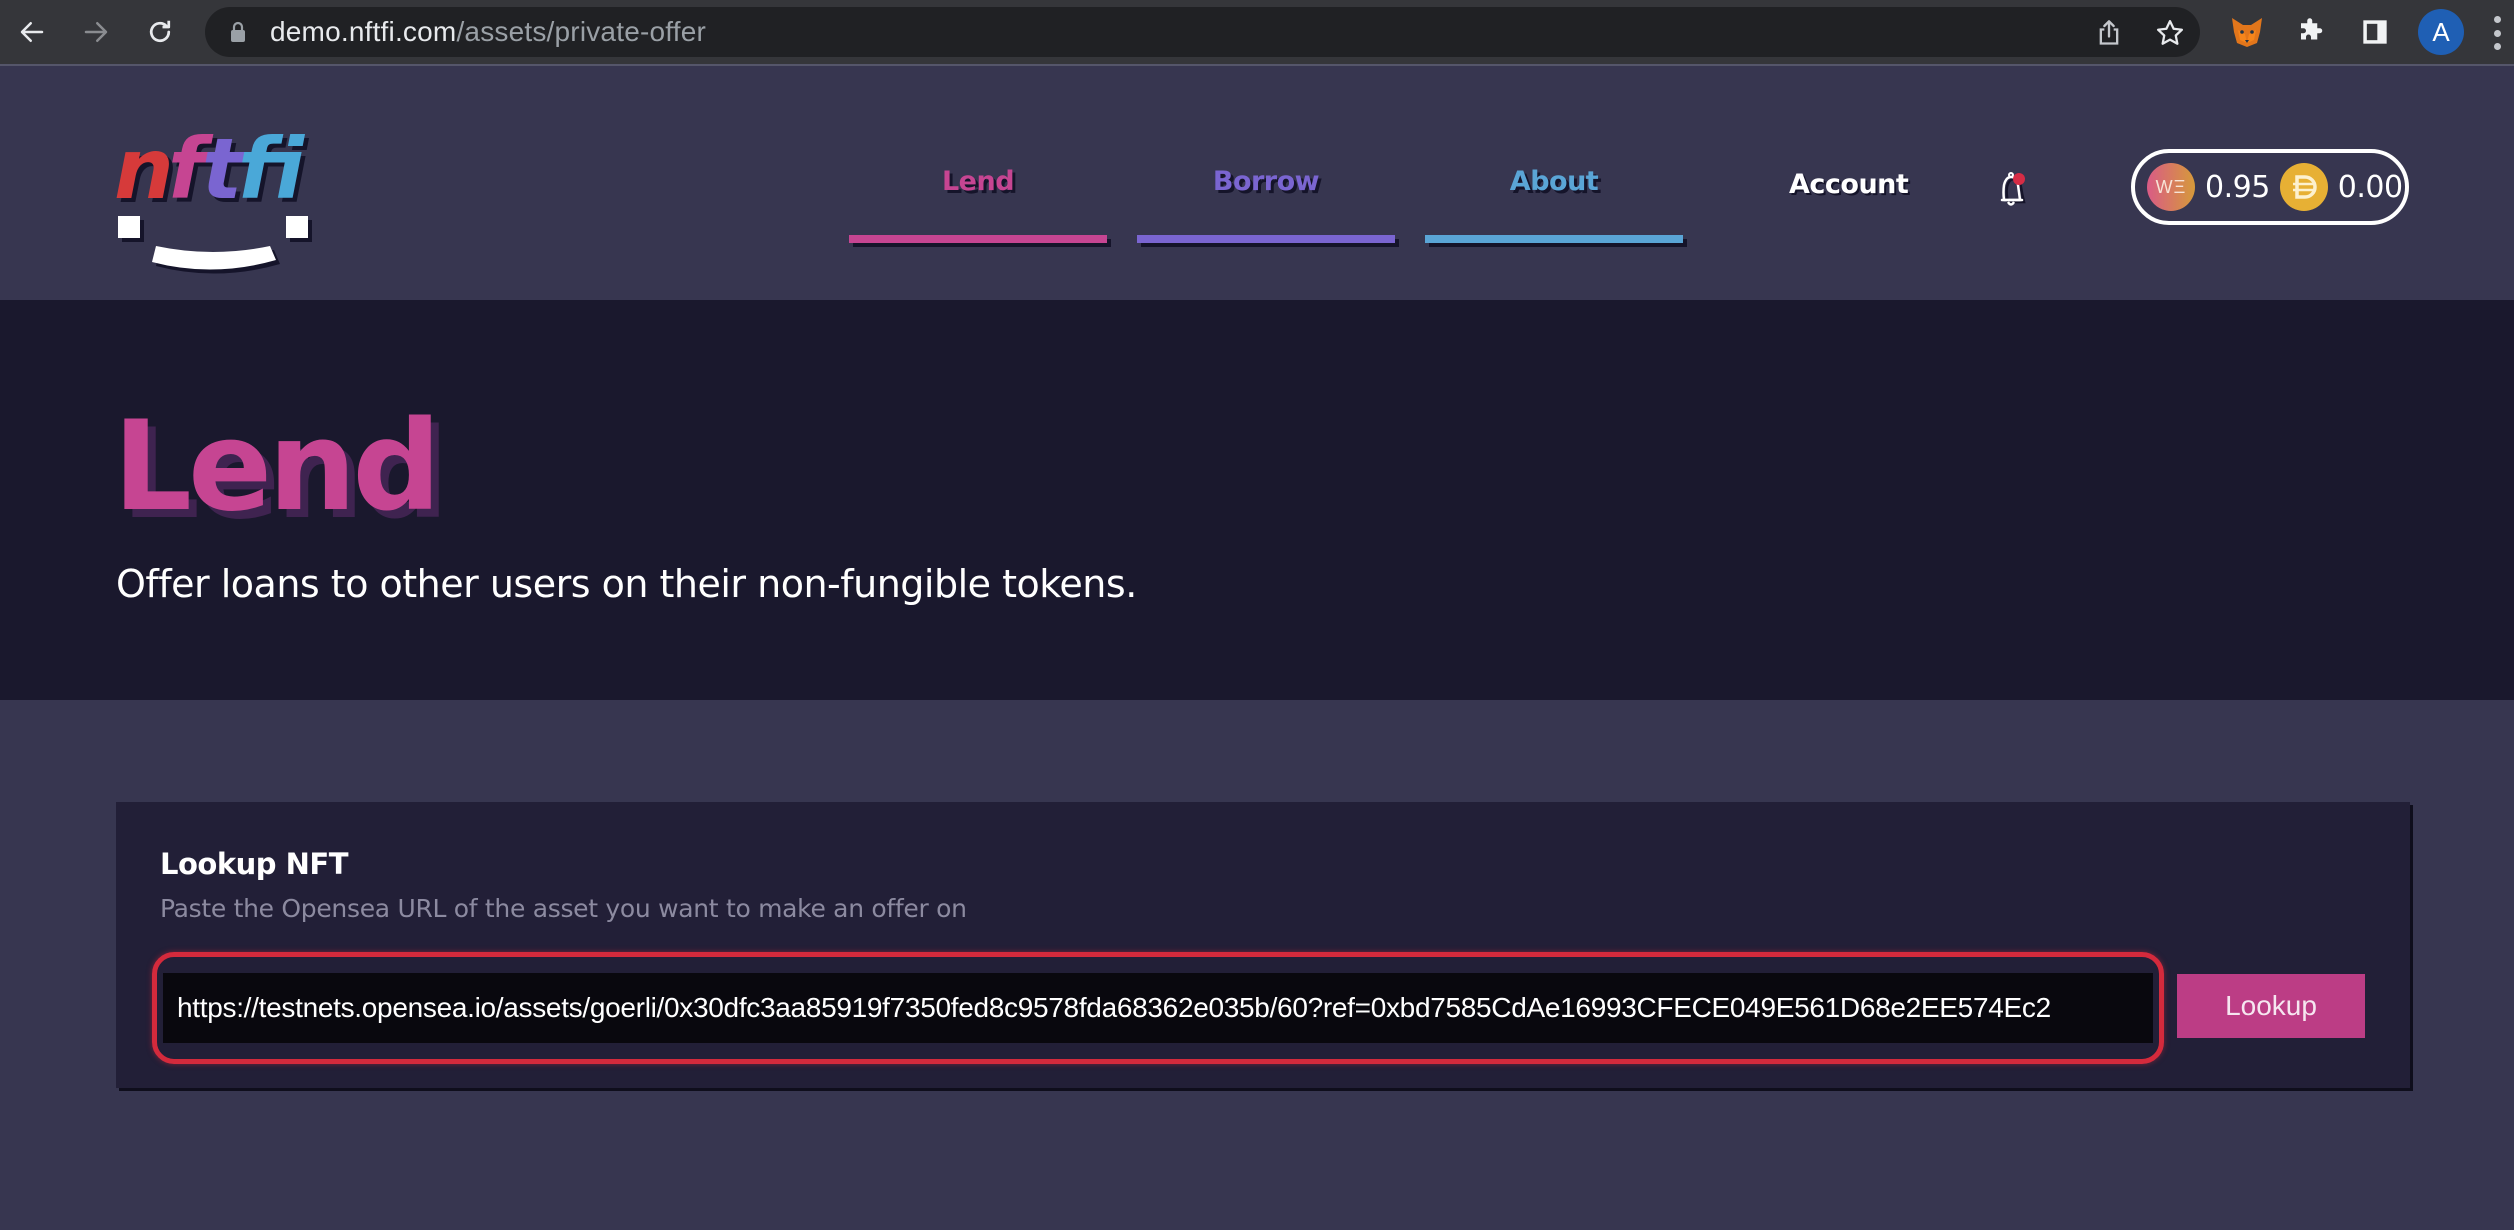 The width and height of the screenshot is (2514, 1230). I want to click on kebab-menu-icon, so click(2497, 33).